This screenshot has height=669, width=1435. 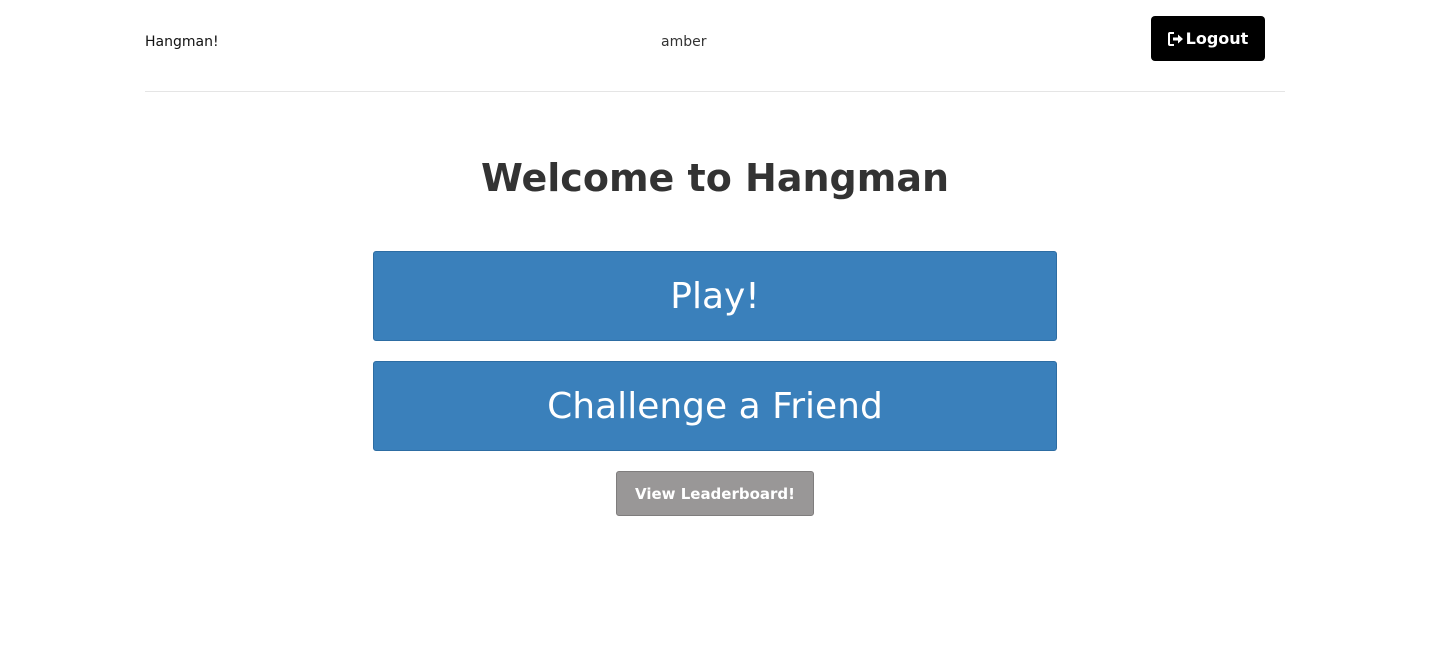 What do you see at coordinates (715, 493) in the screenshot?
I see `view-leaderboard-button: View Leaderboard!` at bounding box center [715, 493].